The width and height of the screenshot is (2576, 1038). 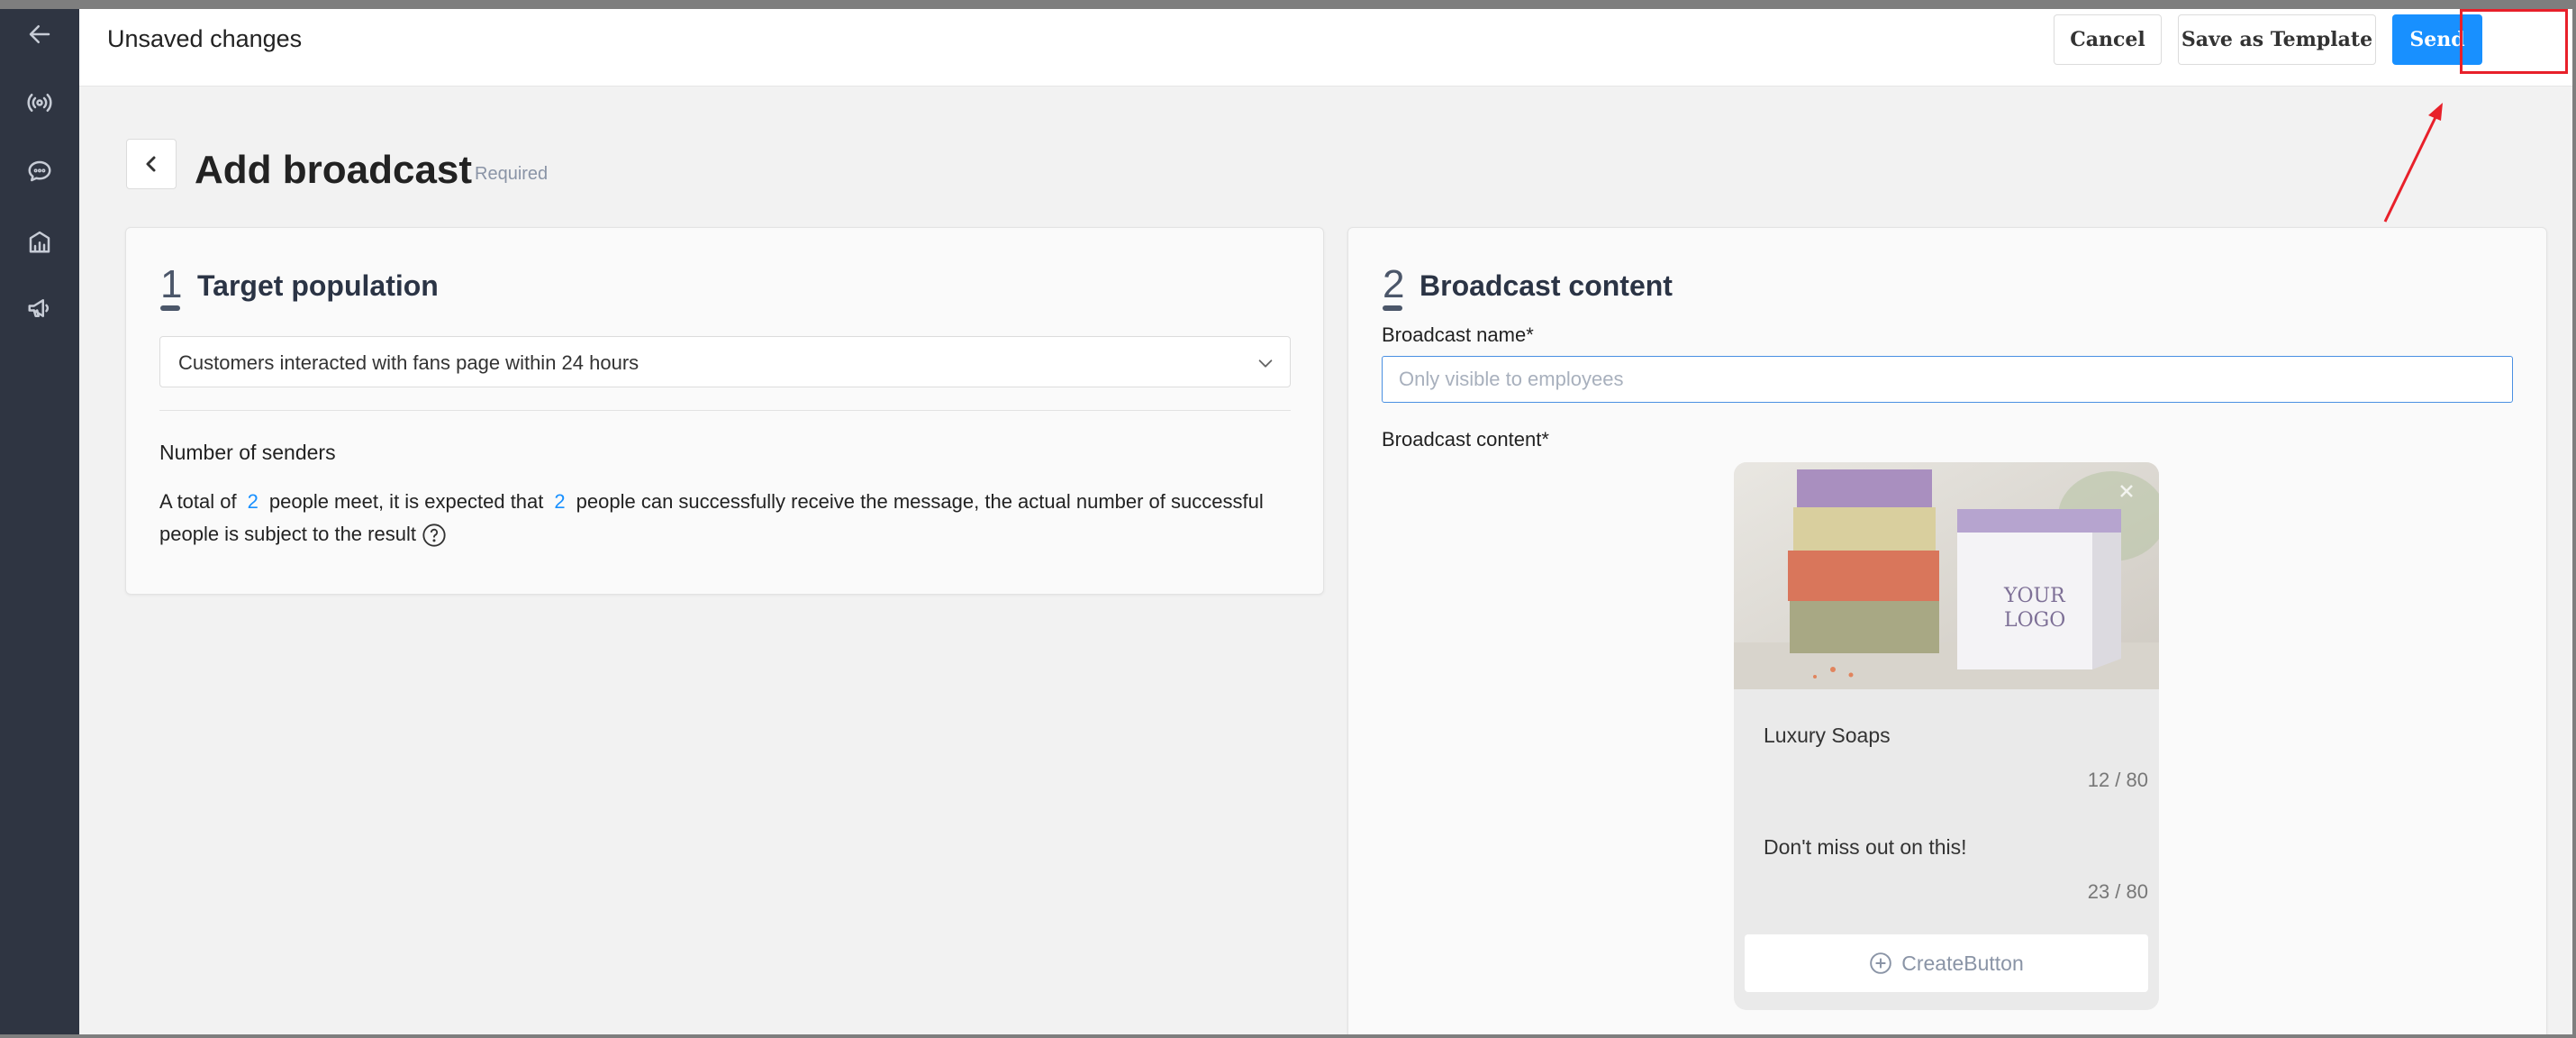 What do you see at coordinates (2034, 596) in the screenshot?
I see `logo-text-line1: YOUR` at bounding box center [2034, 596].